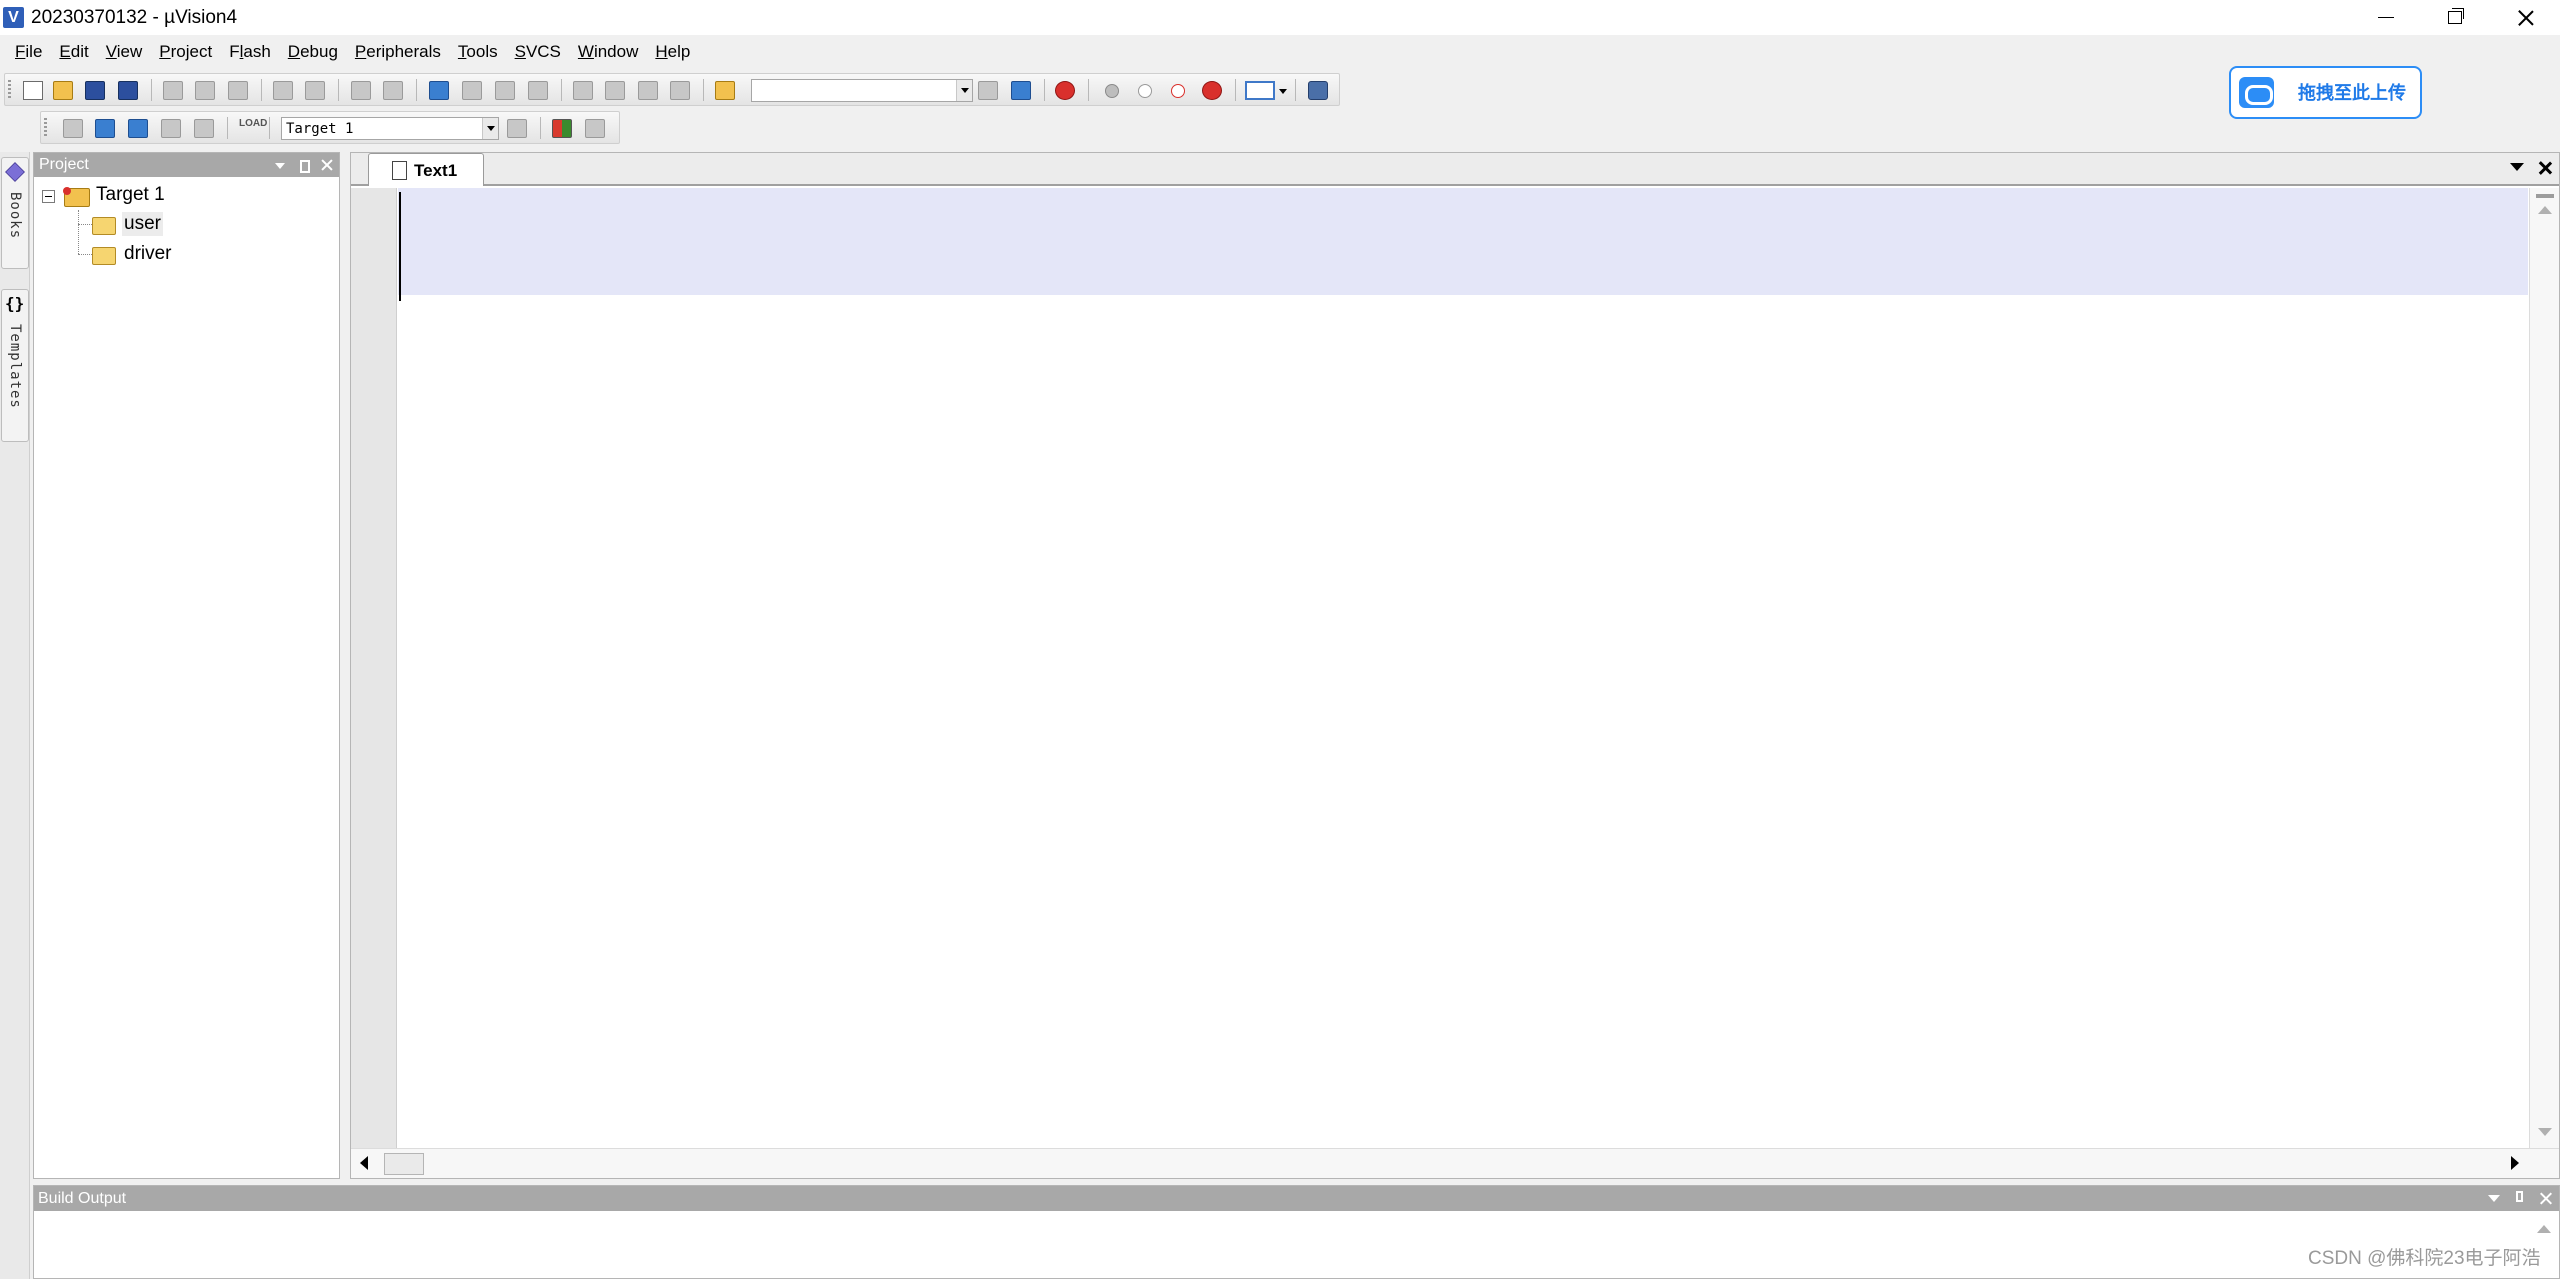 This screenshot has width=2560, height=1279. What do you see at coordinates (184, 224) in the screenshot?
I see `tree-node-user: user` at bounding box center [184, 224].